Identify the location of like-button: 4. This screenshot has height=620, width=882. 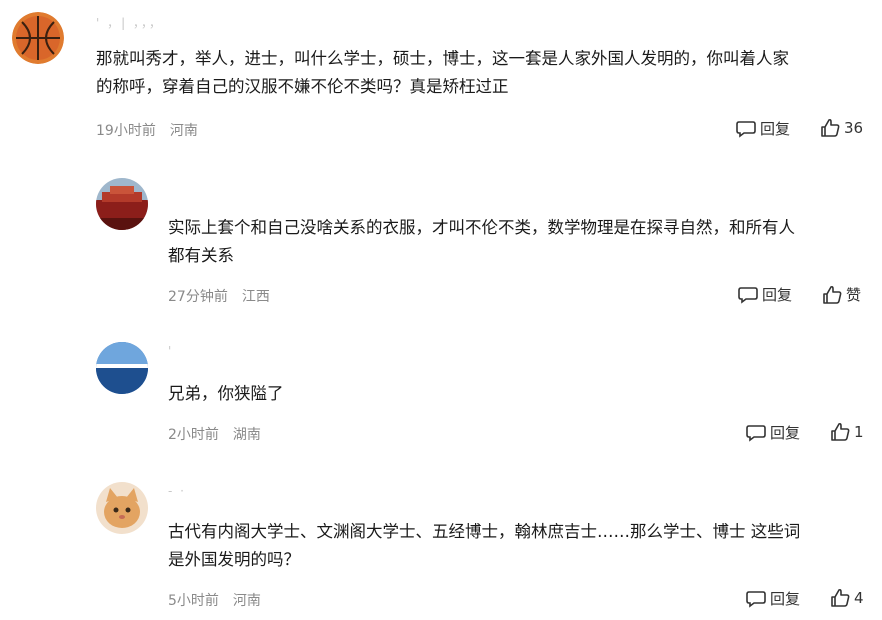
(847, 598).